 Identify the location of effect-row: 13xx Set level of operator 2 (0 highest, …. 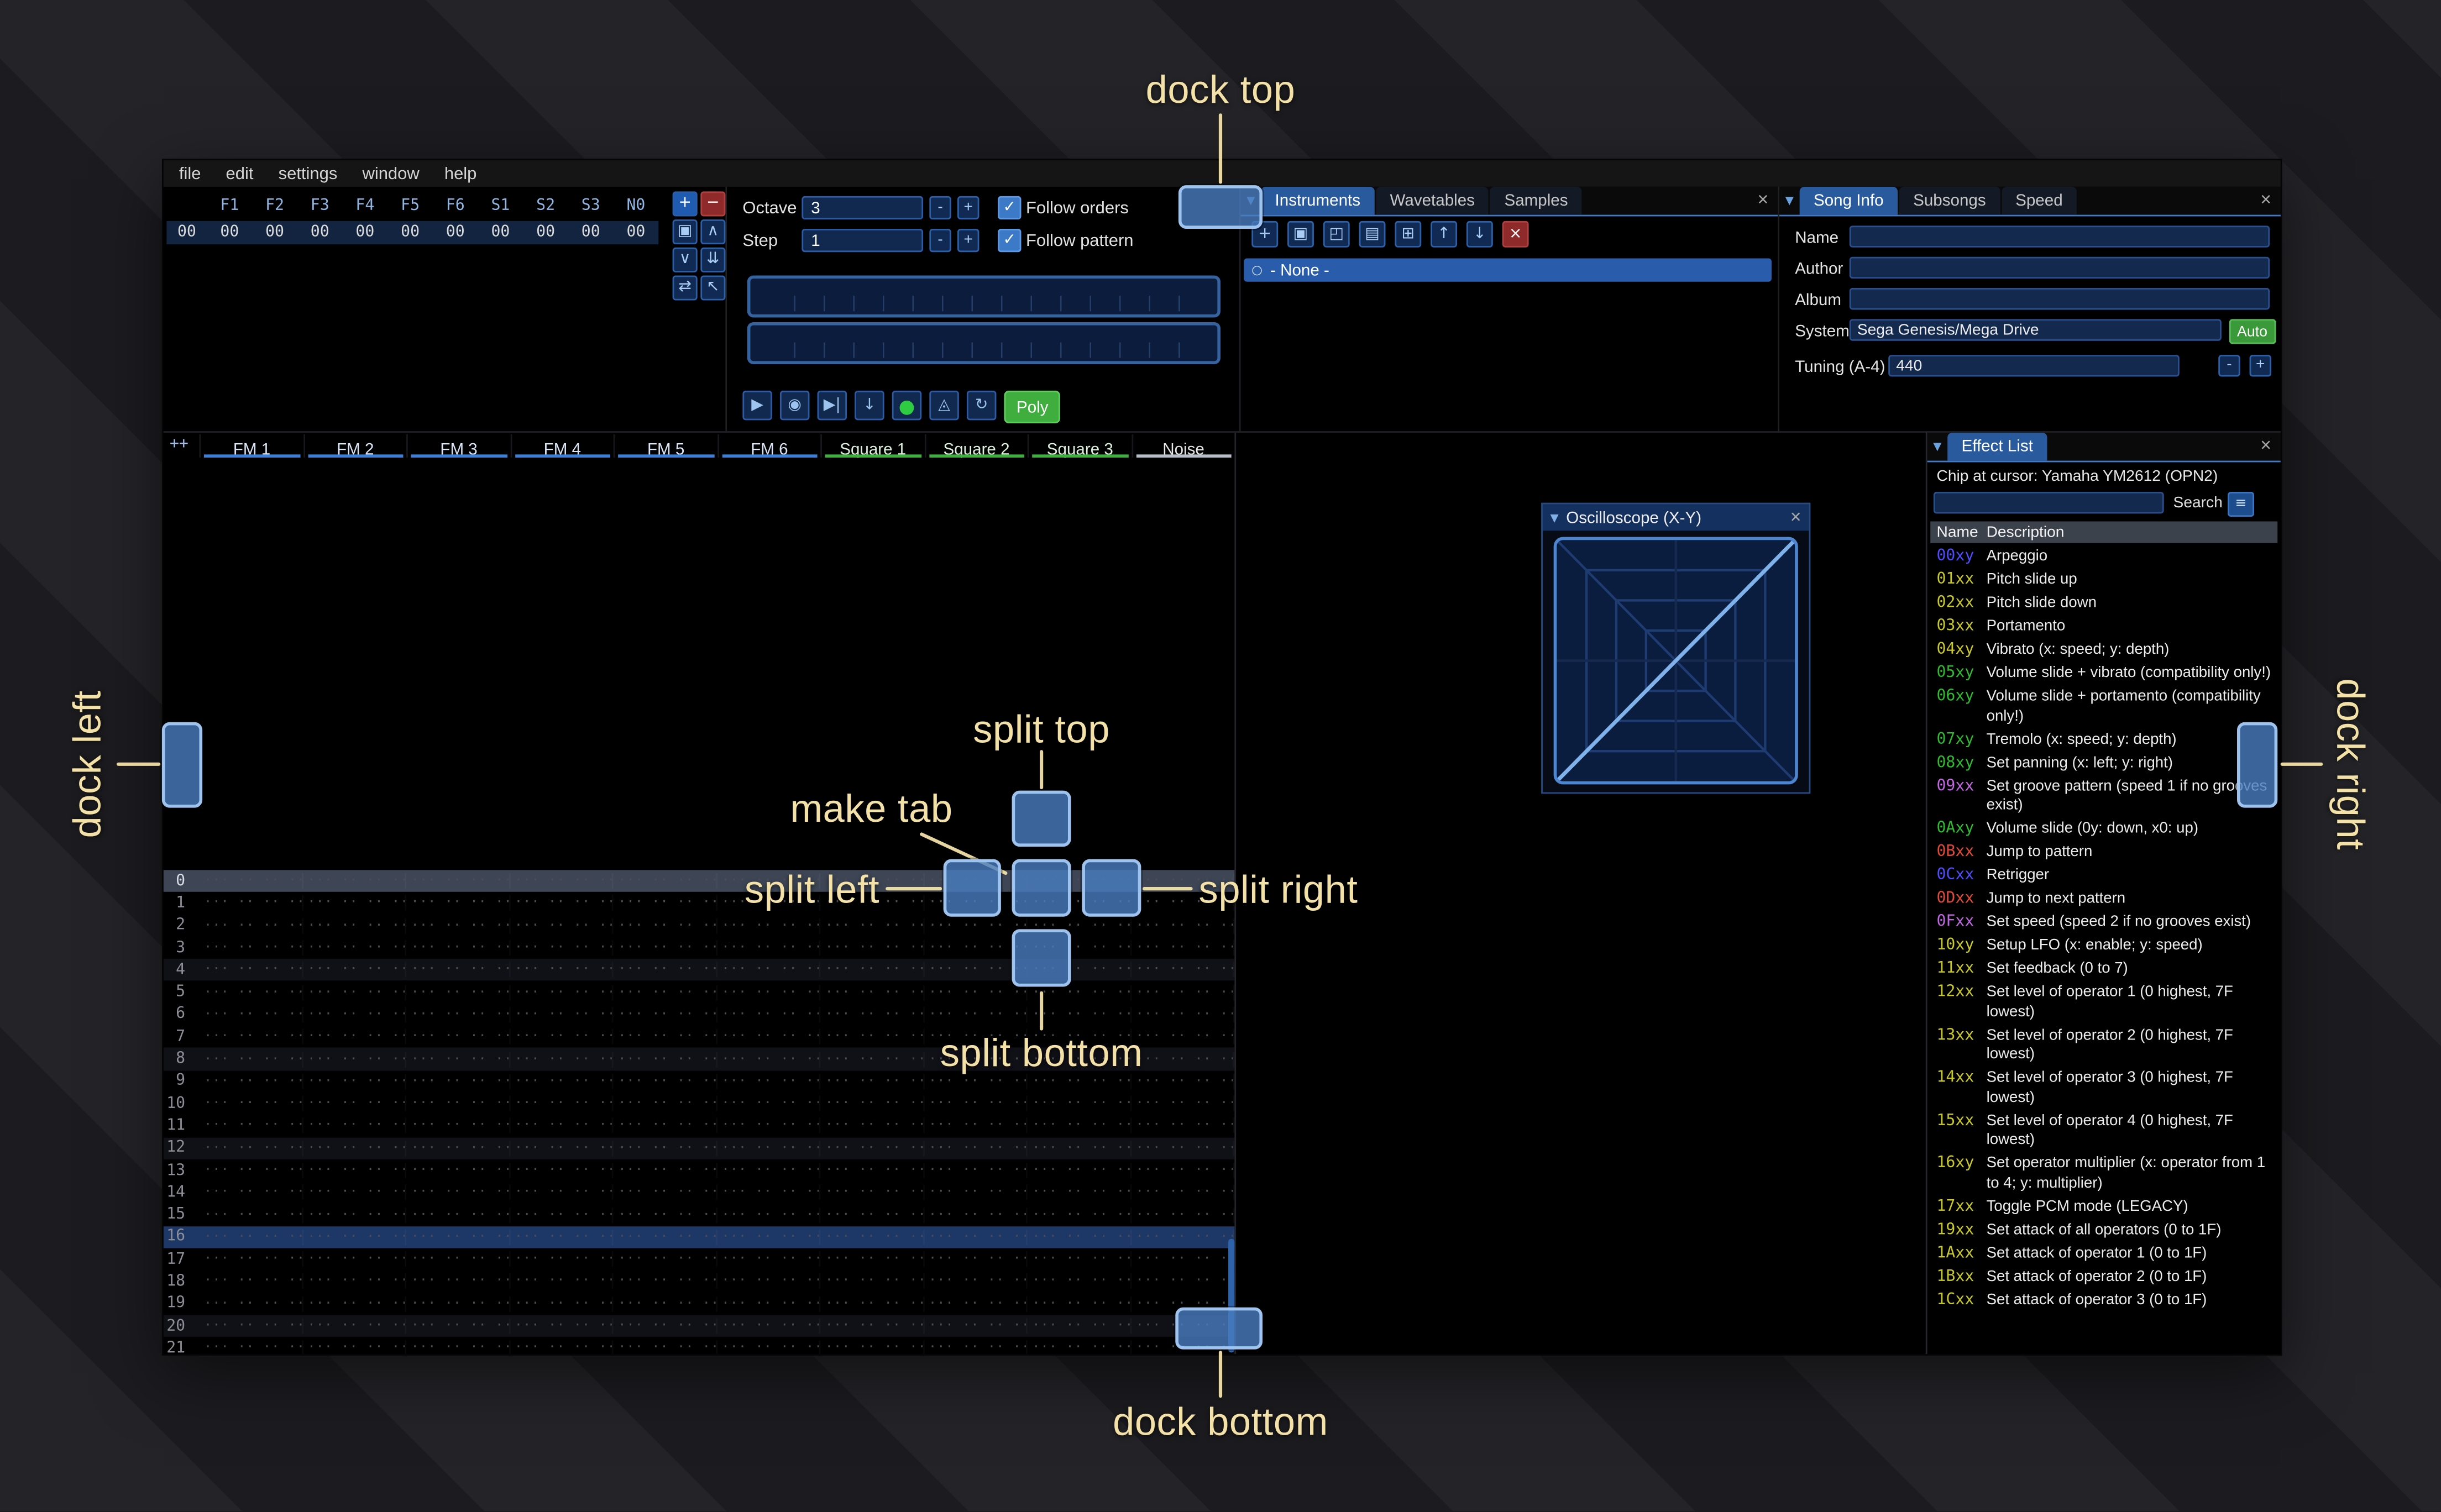
(2102, 1047).